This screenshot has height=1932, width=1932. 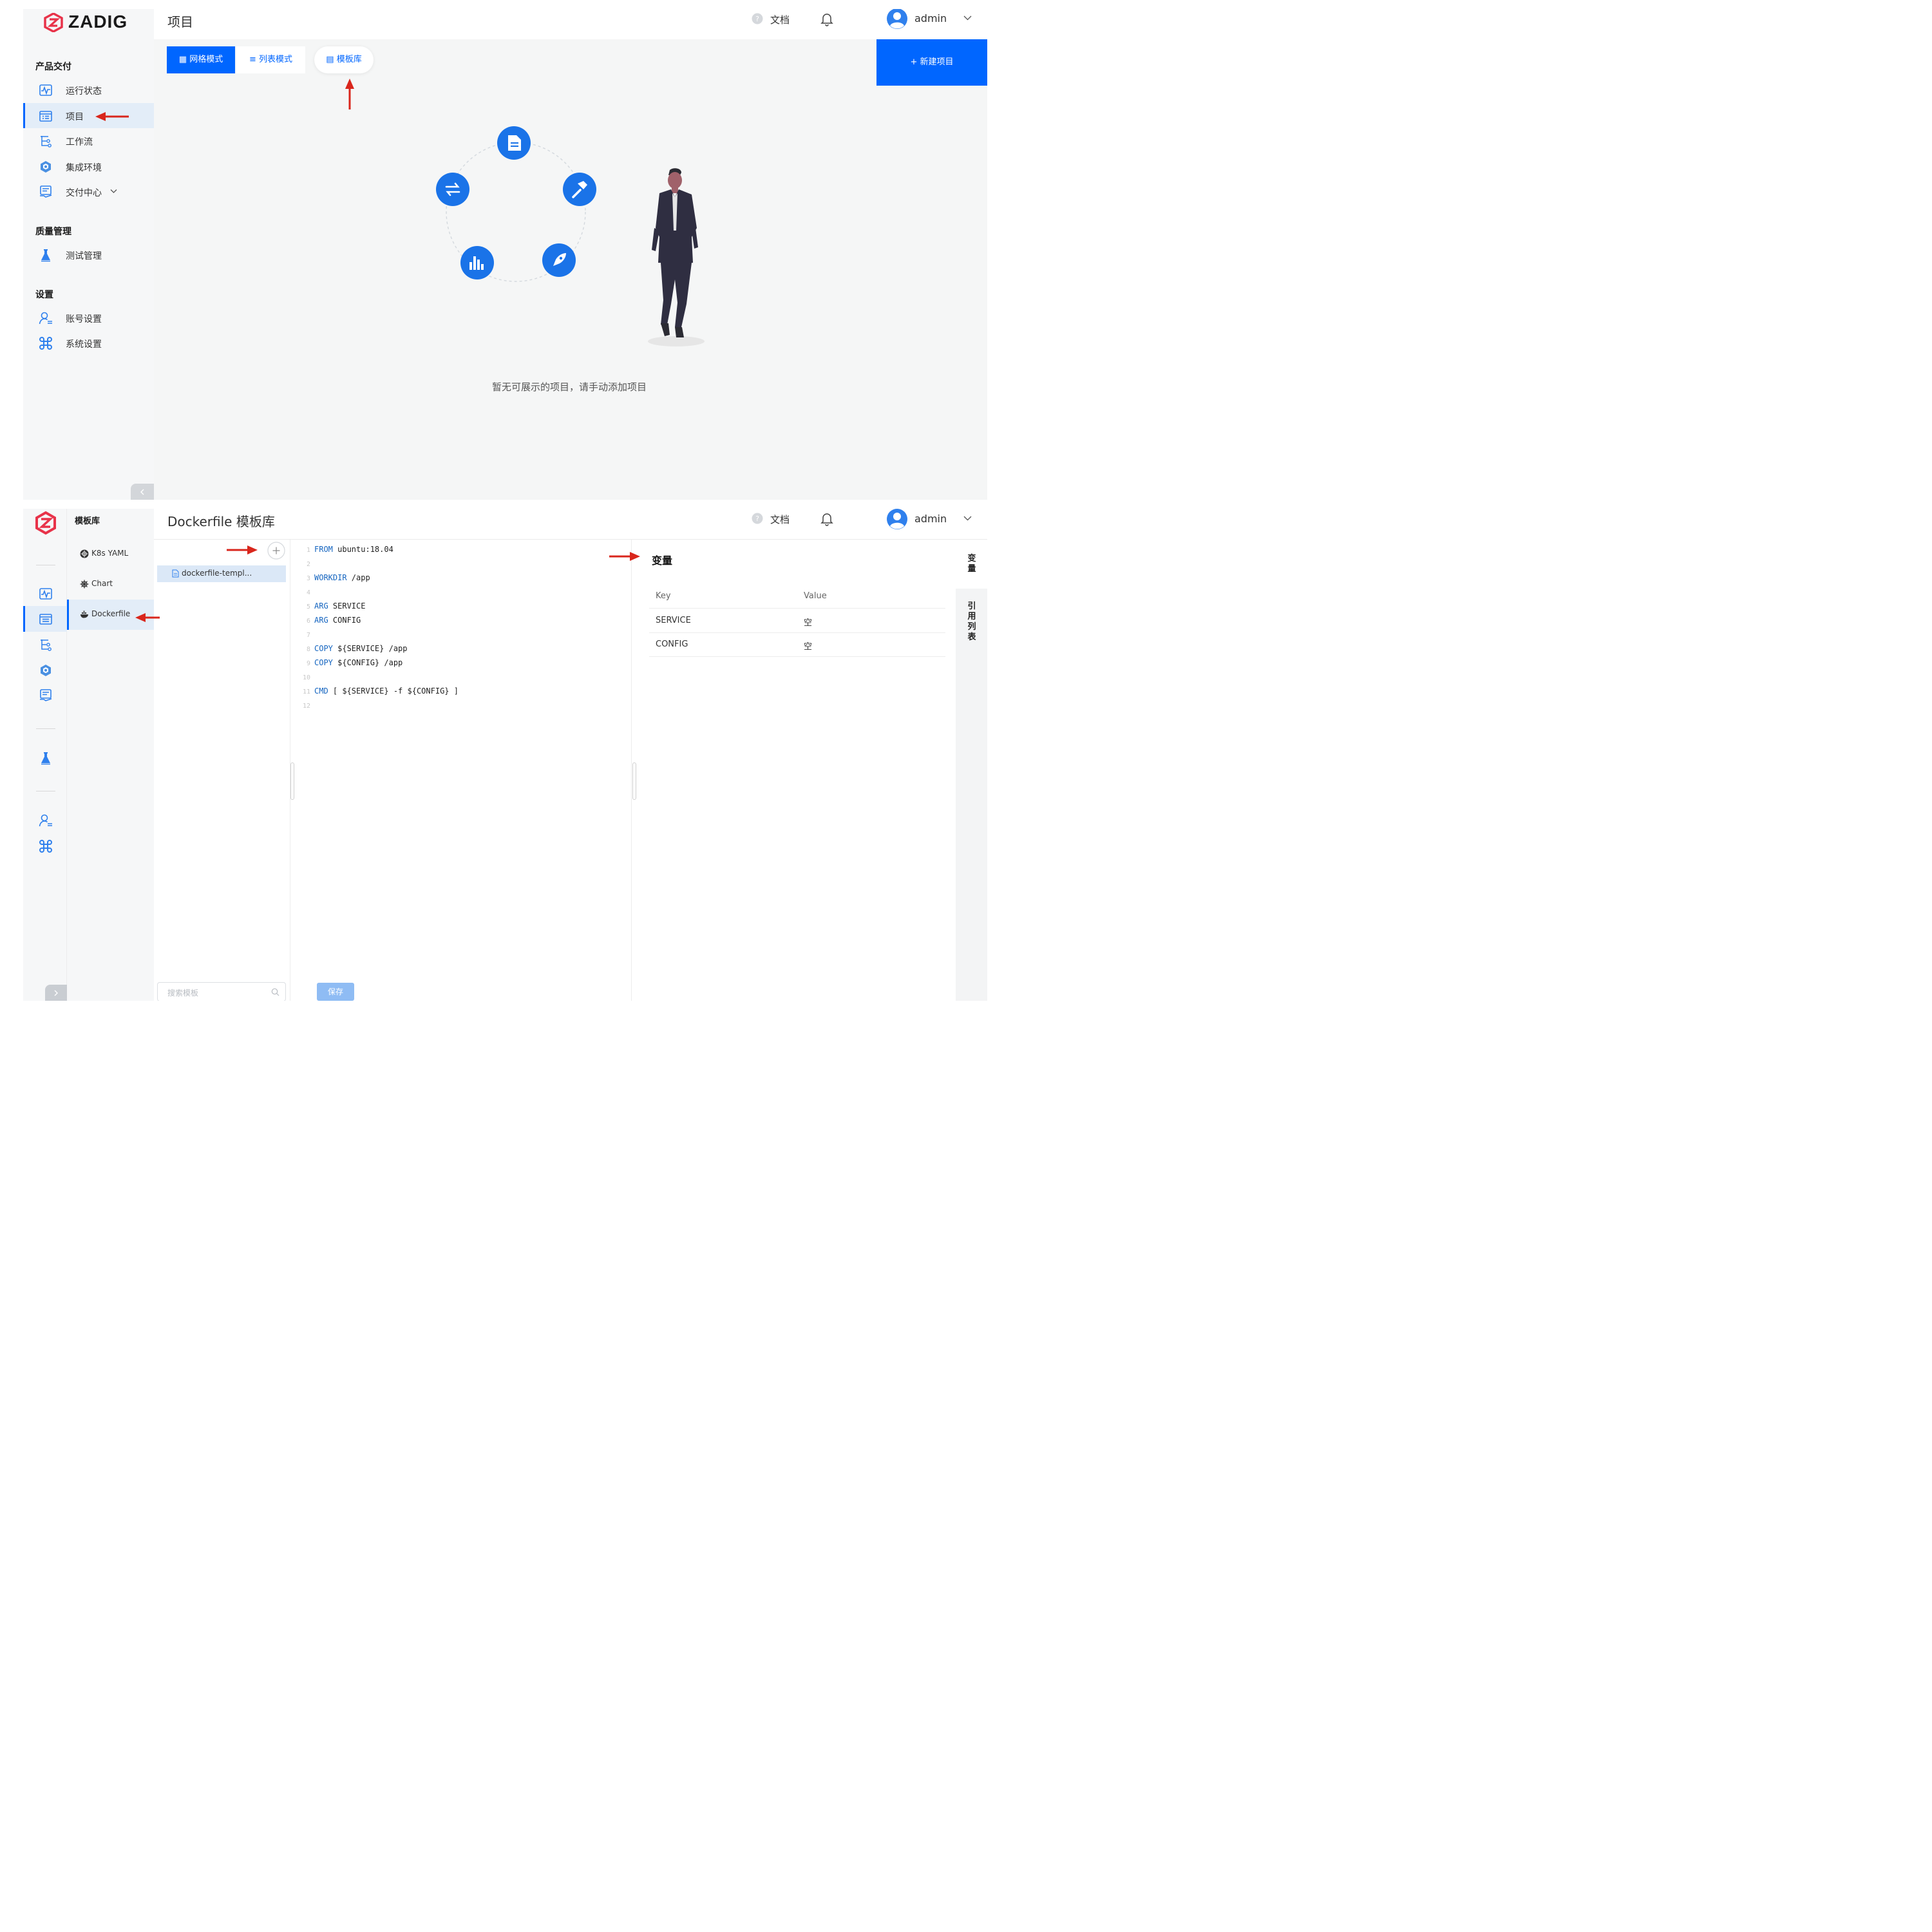 I want to click on annotation-arrow-up, so click(x=350, y=94).